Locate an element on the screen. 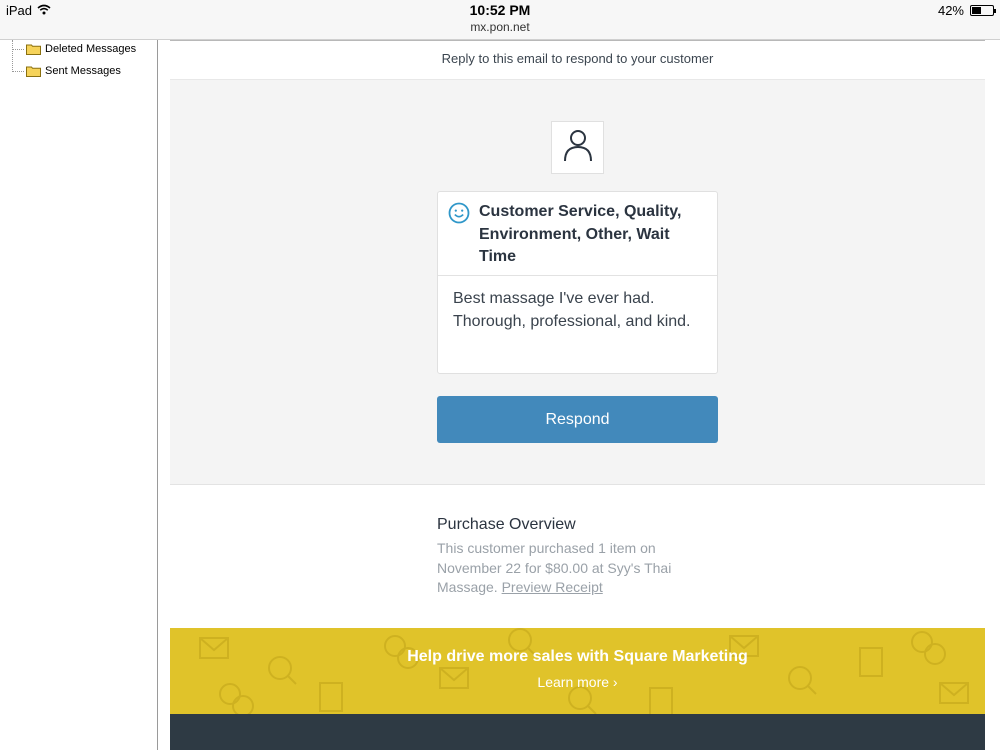 The image size is (1000, 750). learn-more-link: Learn more › is located at coordinates (577, 682).